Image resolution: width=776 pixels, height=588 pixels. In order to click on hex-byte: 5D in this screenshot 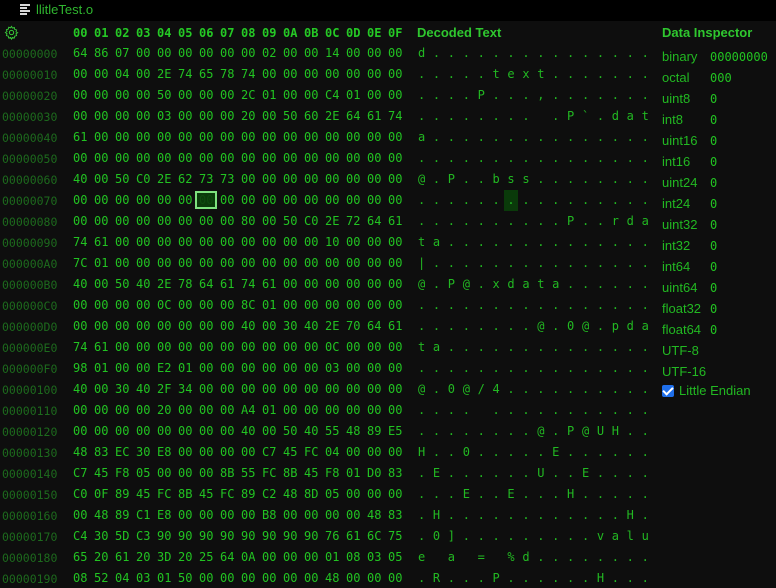, I will do `click(122, 536)`.